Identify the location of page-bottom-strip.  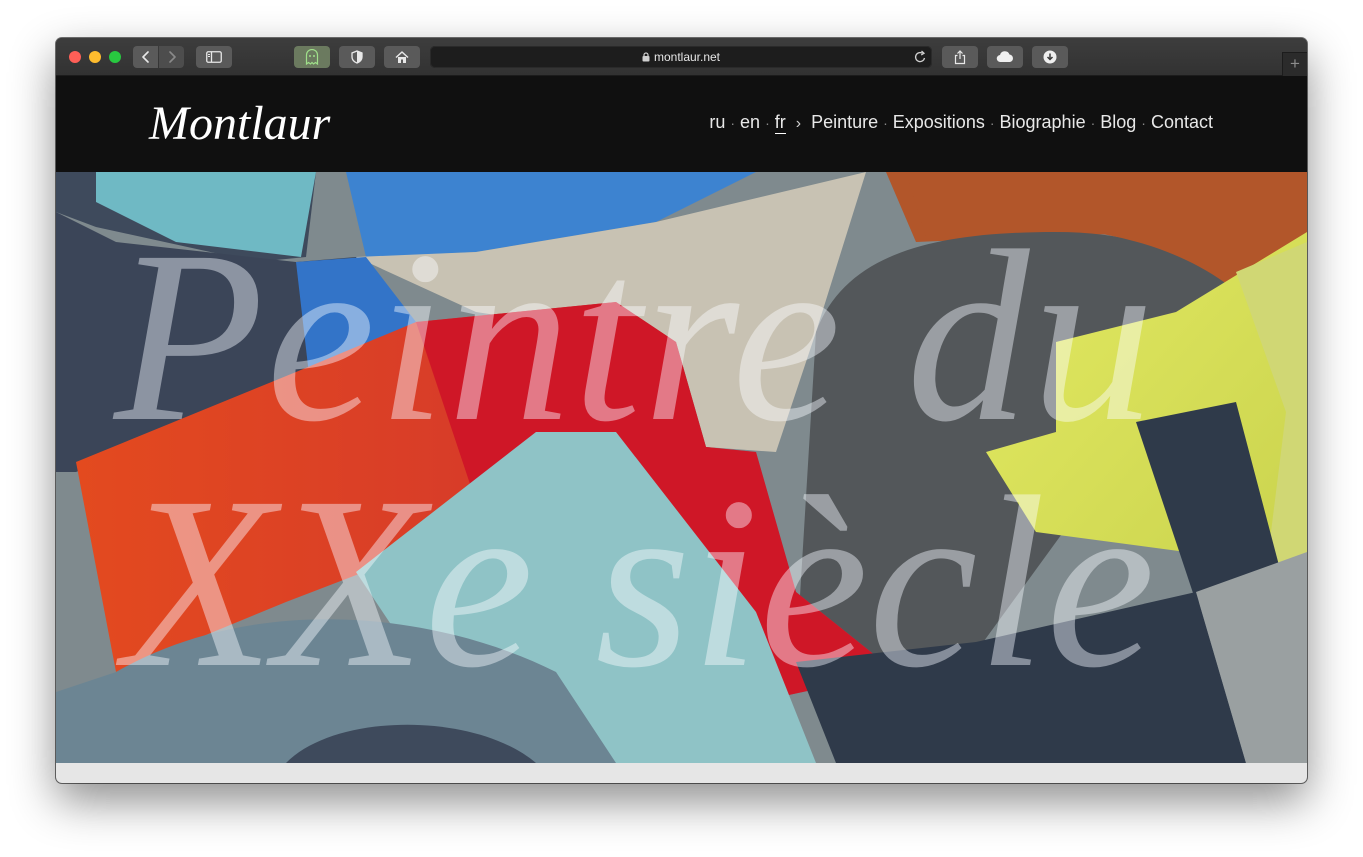
(681, 773).